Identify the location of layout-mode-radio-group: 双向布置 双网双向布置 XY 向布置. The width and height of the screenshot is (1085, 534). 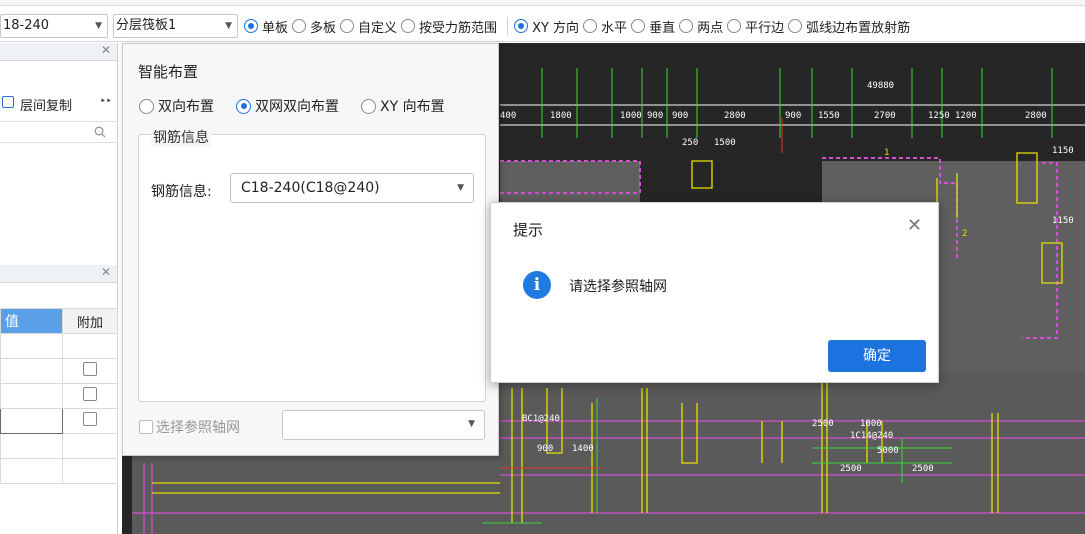
(303, 106).